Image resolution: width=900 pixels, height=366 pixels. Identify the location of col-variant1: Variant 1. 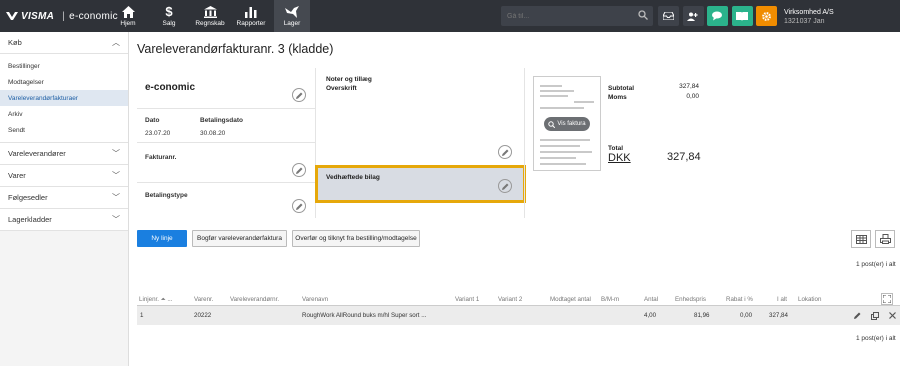
(467, 299).